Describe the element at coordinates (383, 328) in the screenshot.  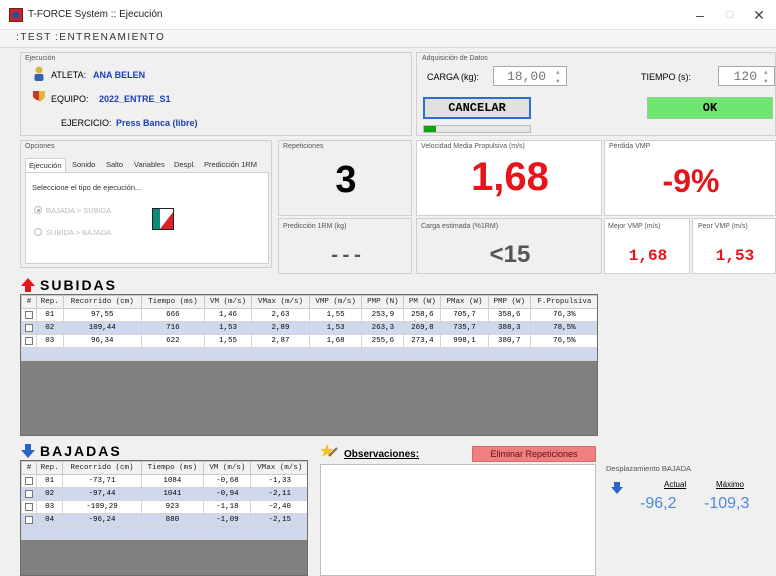
I see `subidas-table-cell: 263,3` at that location.